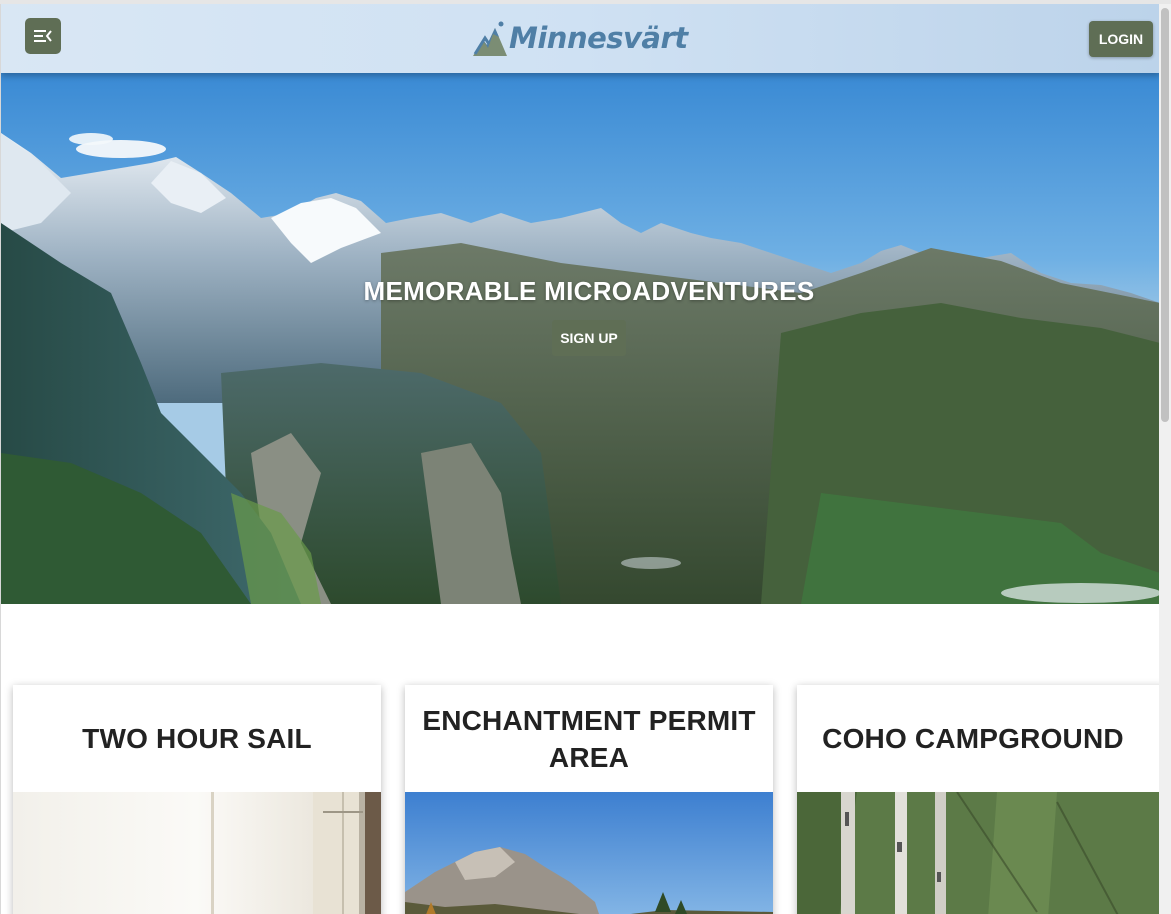  I want to click on mountain-logo-icon, so click(490, 38).